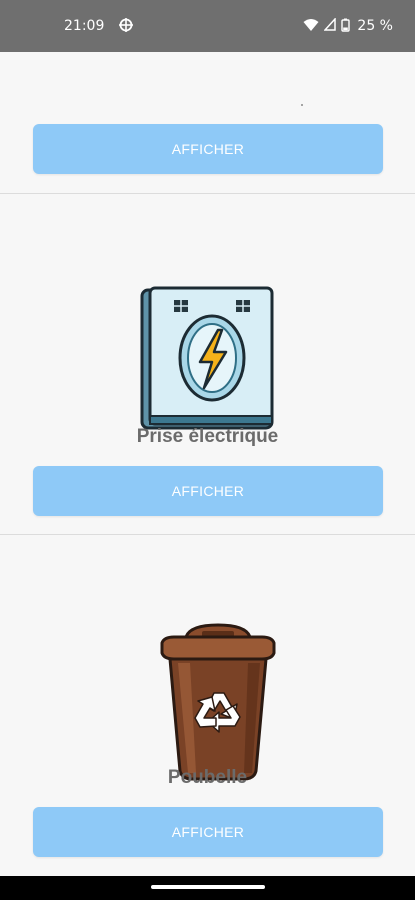  Describe the element at coordinates (126, 26) in the screenshot. I see `crosshair-icon` at that location.